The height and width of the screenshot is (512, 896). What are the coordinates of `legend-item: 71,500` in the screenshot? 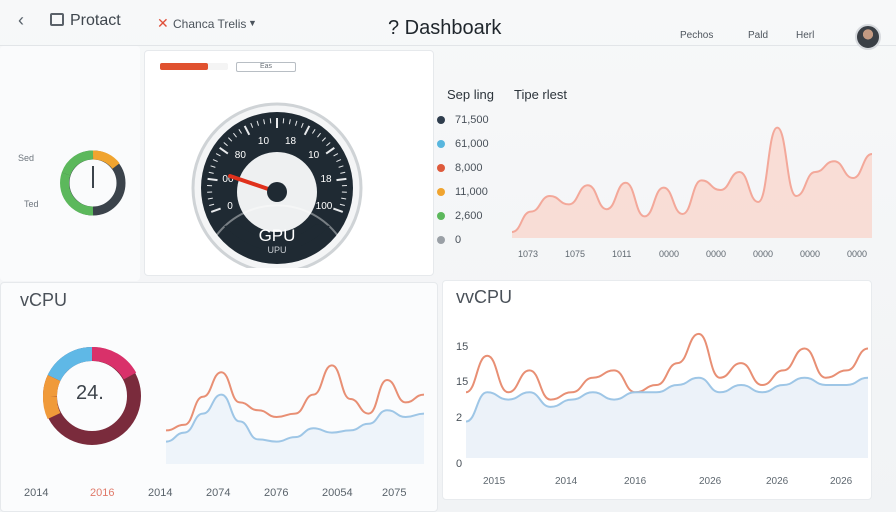 It's located at (463, 120).